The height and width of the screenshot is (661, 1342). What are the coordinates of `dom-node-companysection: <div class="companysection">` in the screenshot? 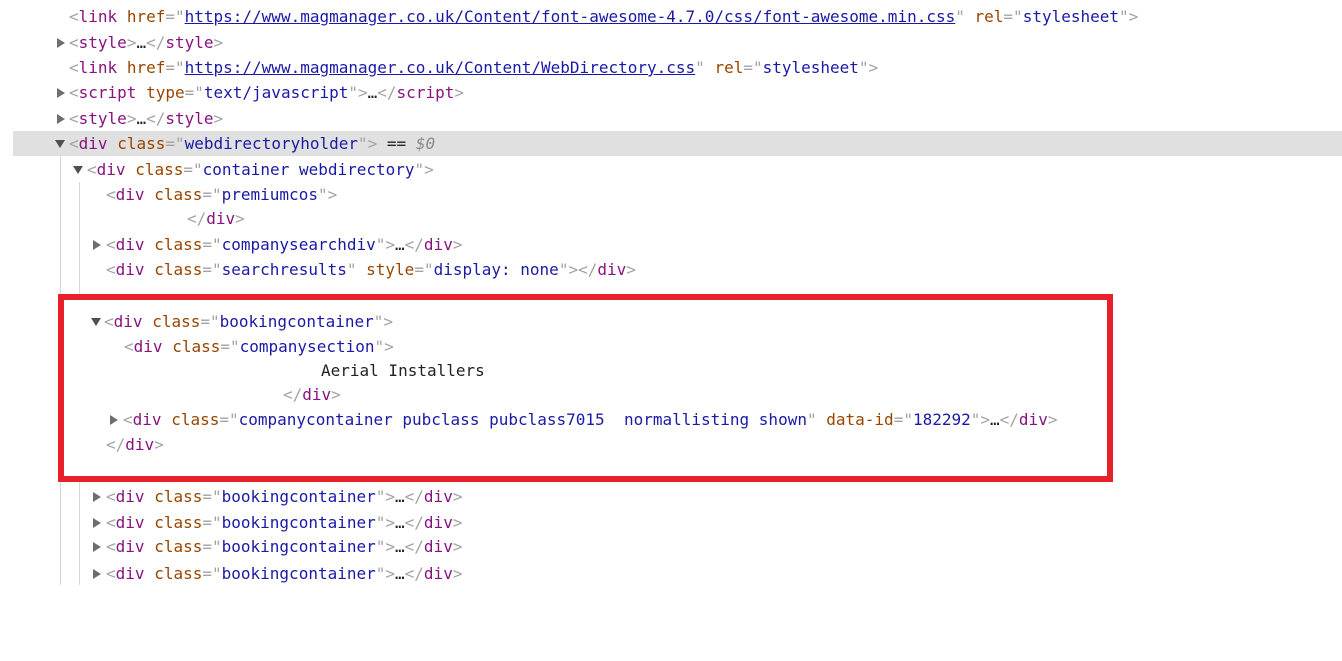 It's located at (671, 346).